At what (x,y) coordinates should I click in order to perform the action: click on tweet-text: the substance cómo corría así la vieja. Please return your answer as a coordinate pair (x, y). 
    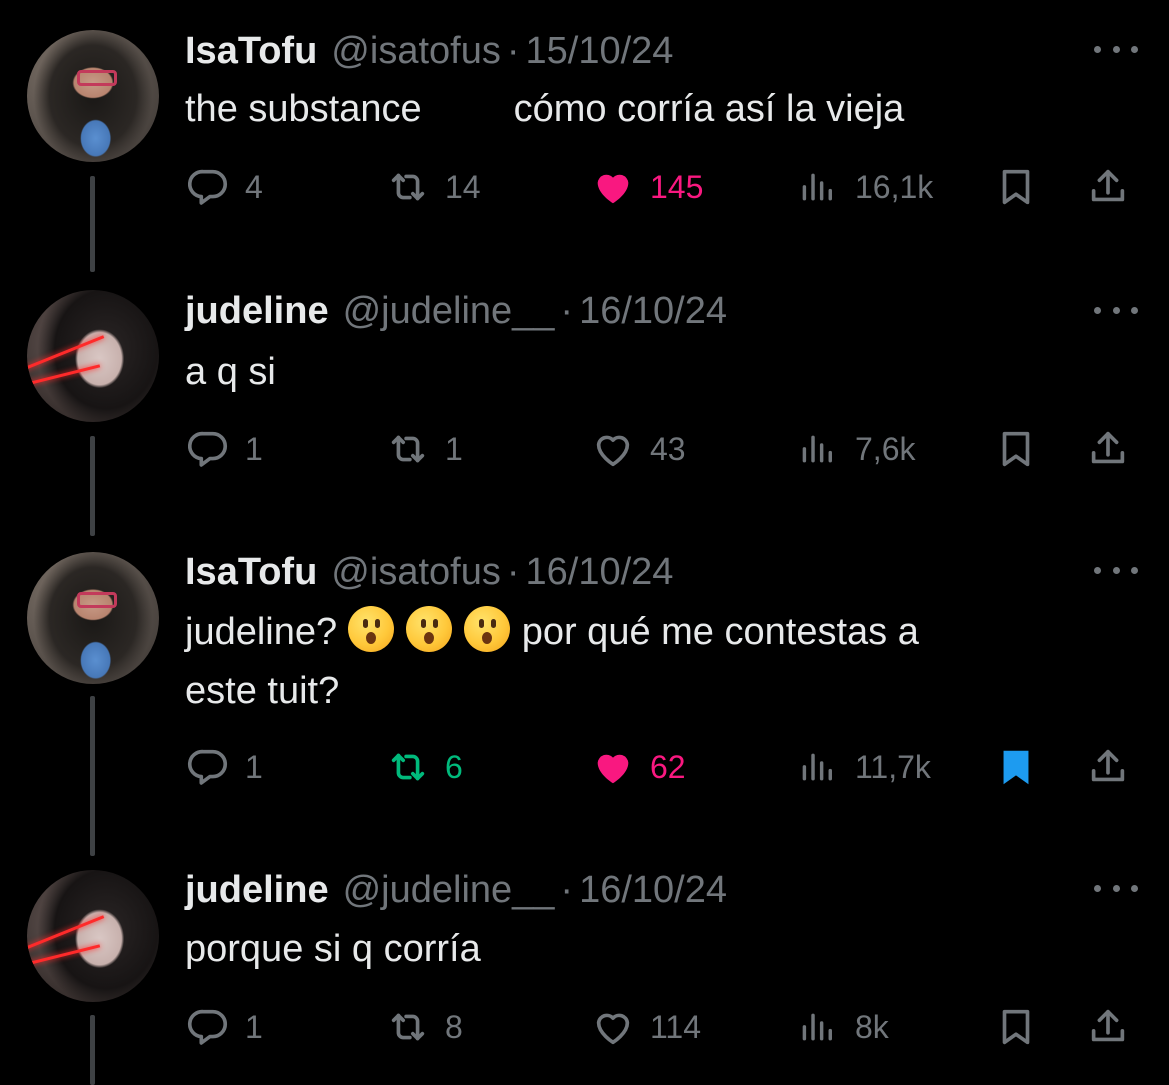
    Looking at the image, I should click on (544, 109).